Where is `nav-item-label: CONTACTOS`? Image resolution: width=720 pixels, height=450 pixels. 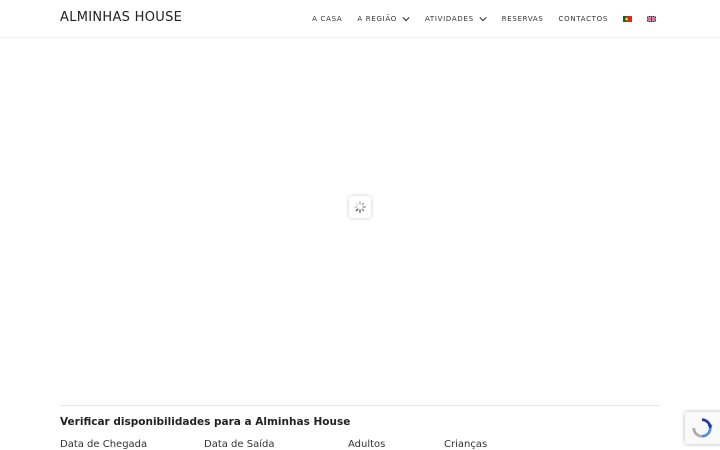
nav-item-label: CONTACTOS is located at coordinates (583, 19).